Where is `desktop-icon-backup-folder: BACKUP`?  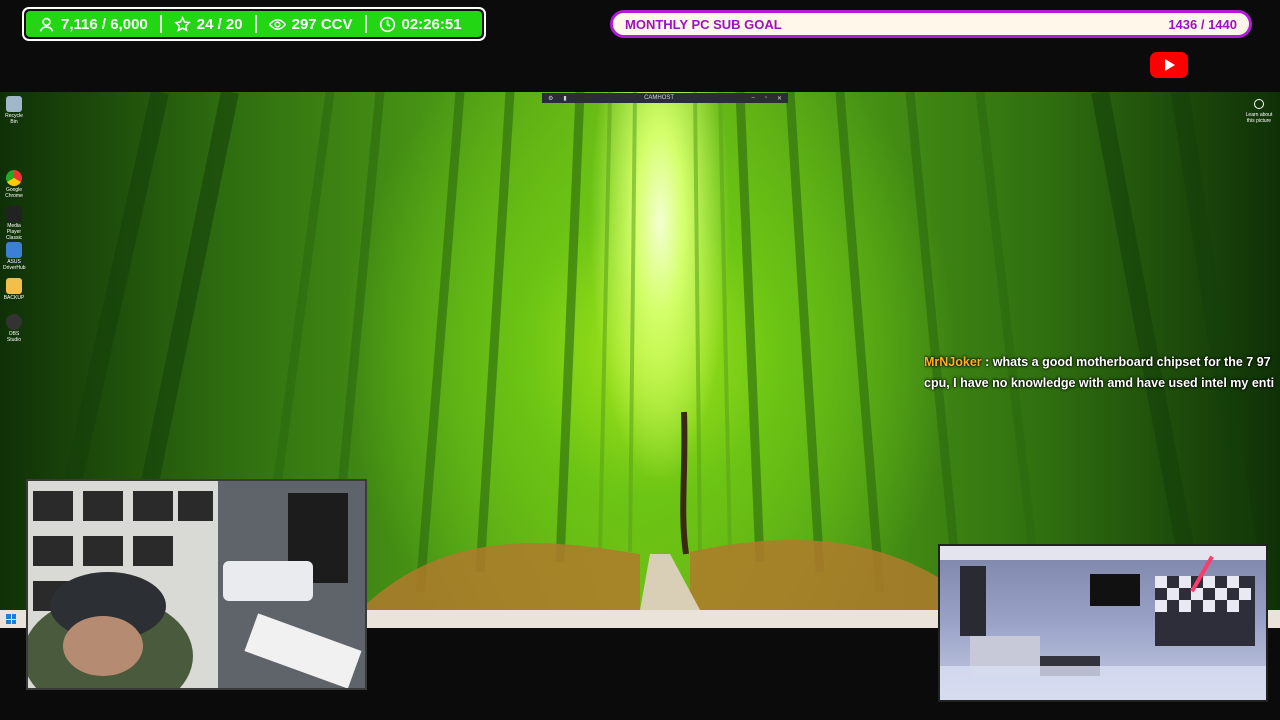 desktop-icon-backup-folder: BACKUP is located at coordinates (14, 289).